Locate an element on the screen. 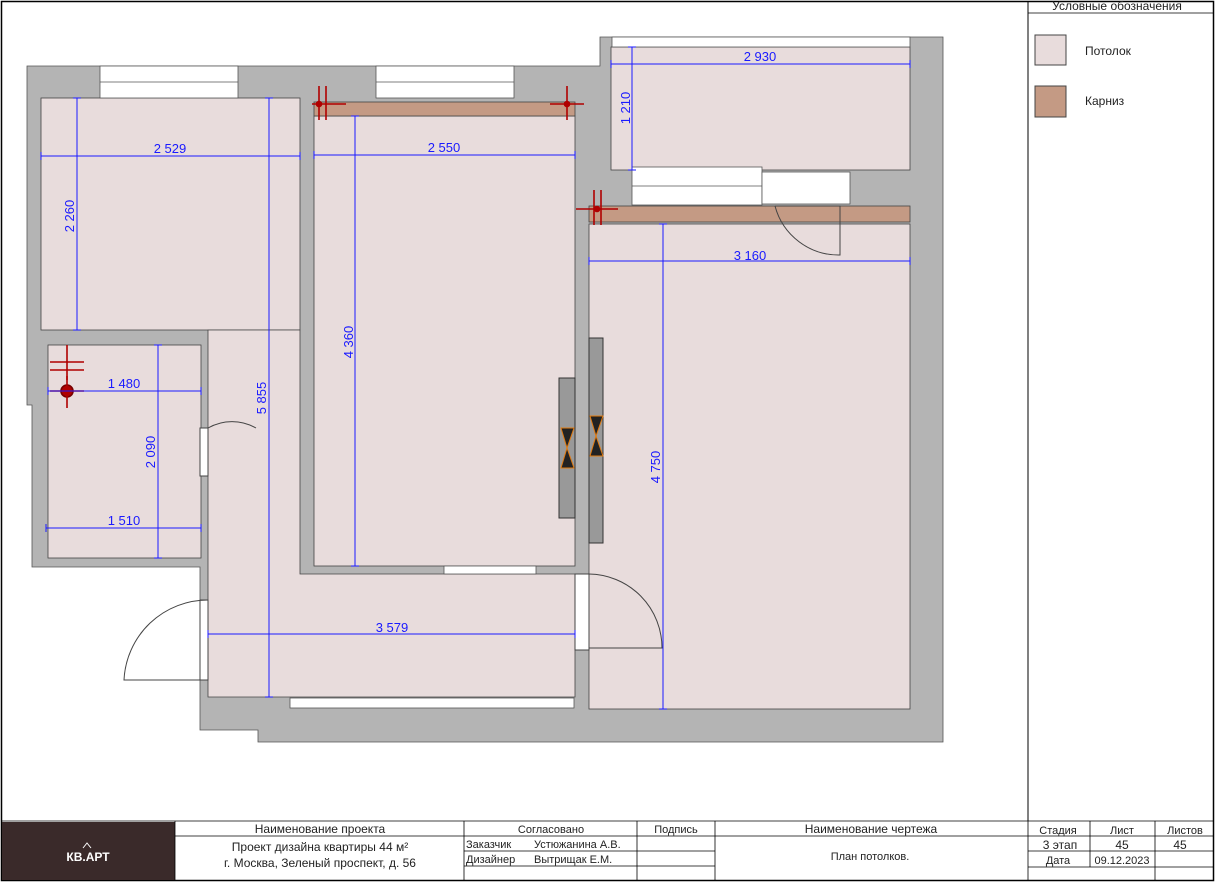  dim-label: 3 160 is located at coordinates (750, 255).